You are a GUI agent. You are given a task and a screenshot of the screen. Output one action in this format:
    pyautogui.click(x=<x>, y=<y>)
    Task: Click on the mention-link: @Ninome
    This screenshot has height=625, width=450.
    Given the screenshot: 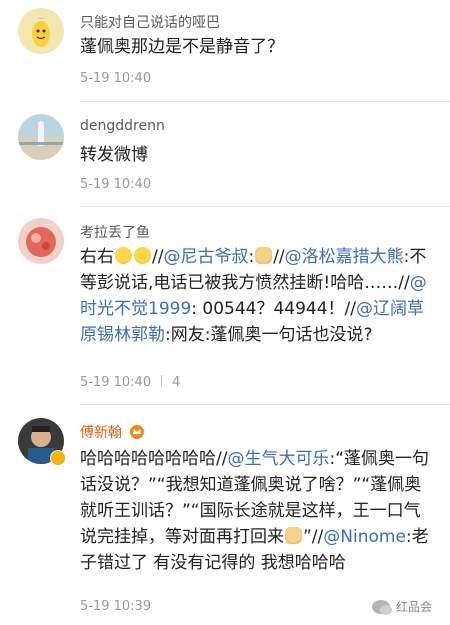 What is the action you would take?
    pyautogui.click(x=364, y=537)
    